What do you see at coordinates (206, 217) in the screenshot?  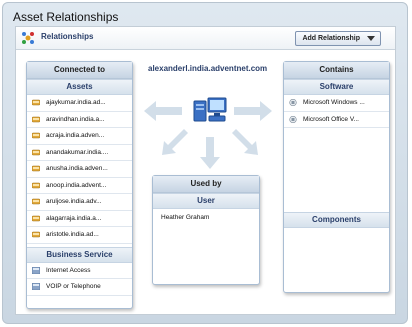 I see `user-item: Heather Graham` at bounding box center [206, 217].